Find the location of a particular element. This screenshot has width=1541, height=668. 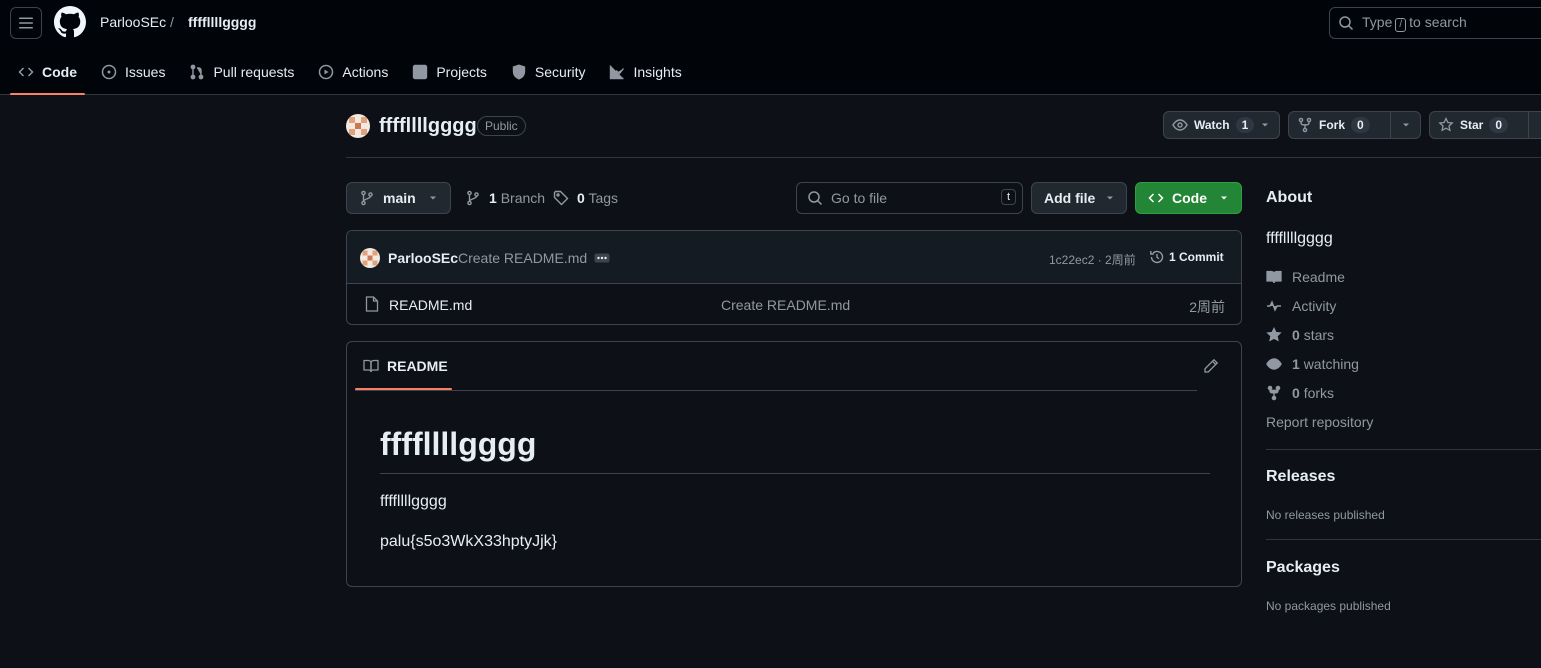

fork-dropdown is located at coordinates (1405, 125).